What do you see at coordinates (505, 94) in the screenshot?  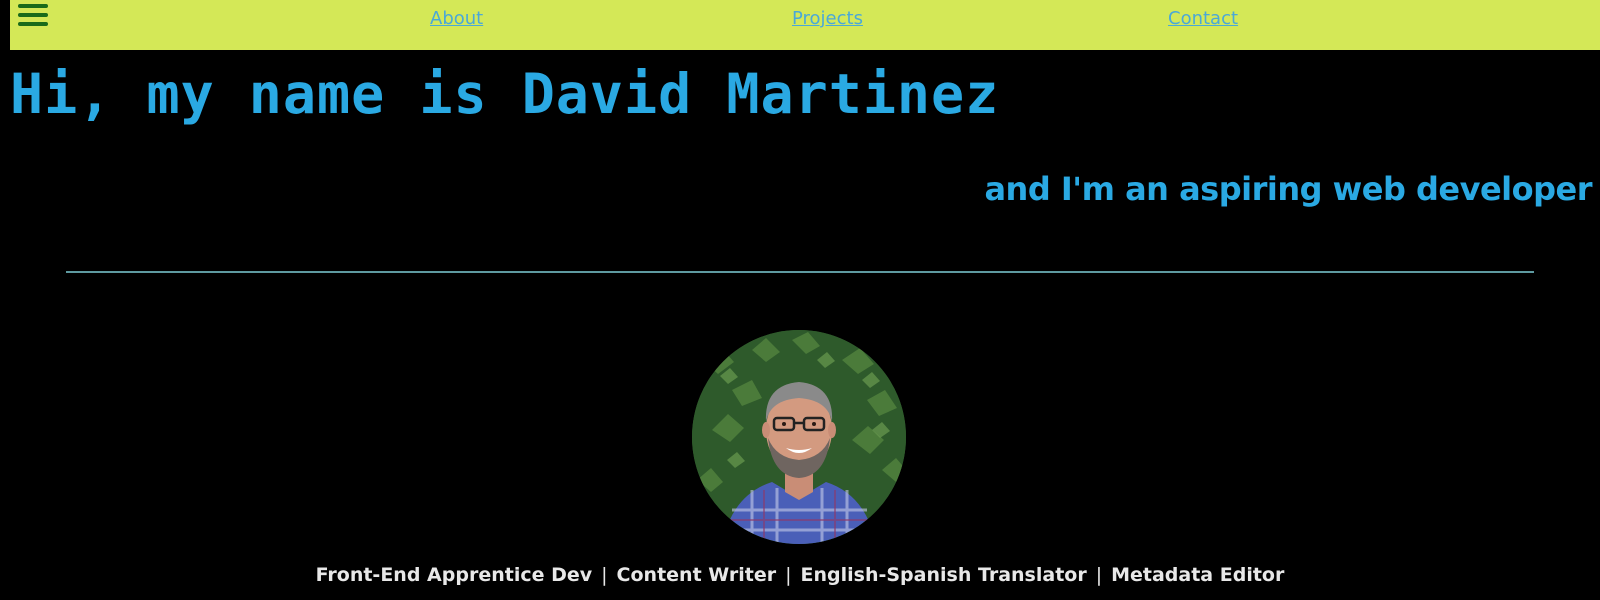 I see `page-title: Hi, my name is David Martinez` at bounding box center [505, 94].